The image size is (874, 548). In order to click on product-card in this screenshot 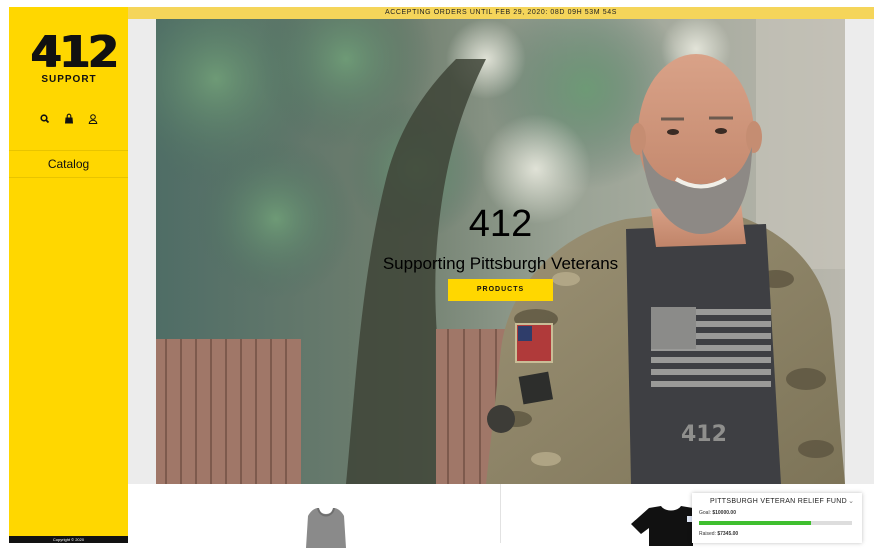, I will do `click(328, 516)`.